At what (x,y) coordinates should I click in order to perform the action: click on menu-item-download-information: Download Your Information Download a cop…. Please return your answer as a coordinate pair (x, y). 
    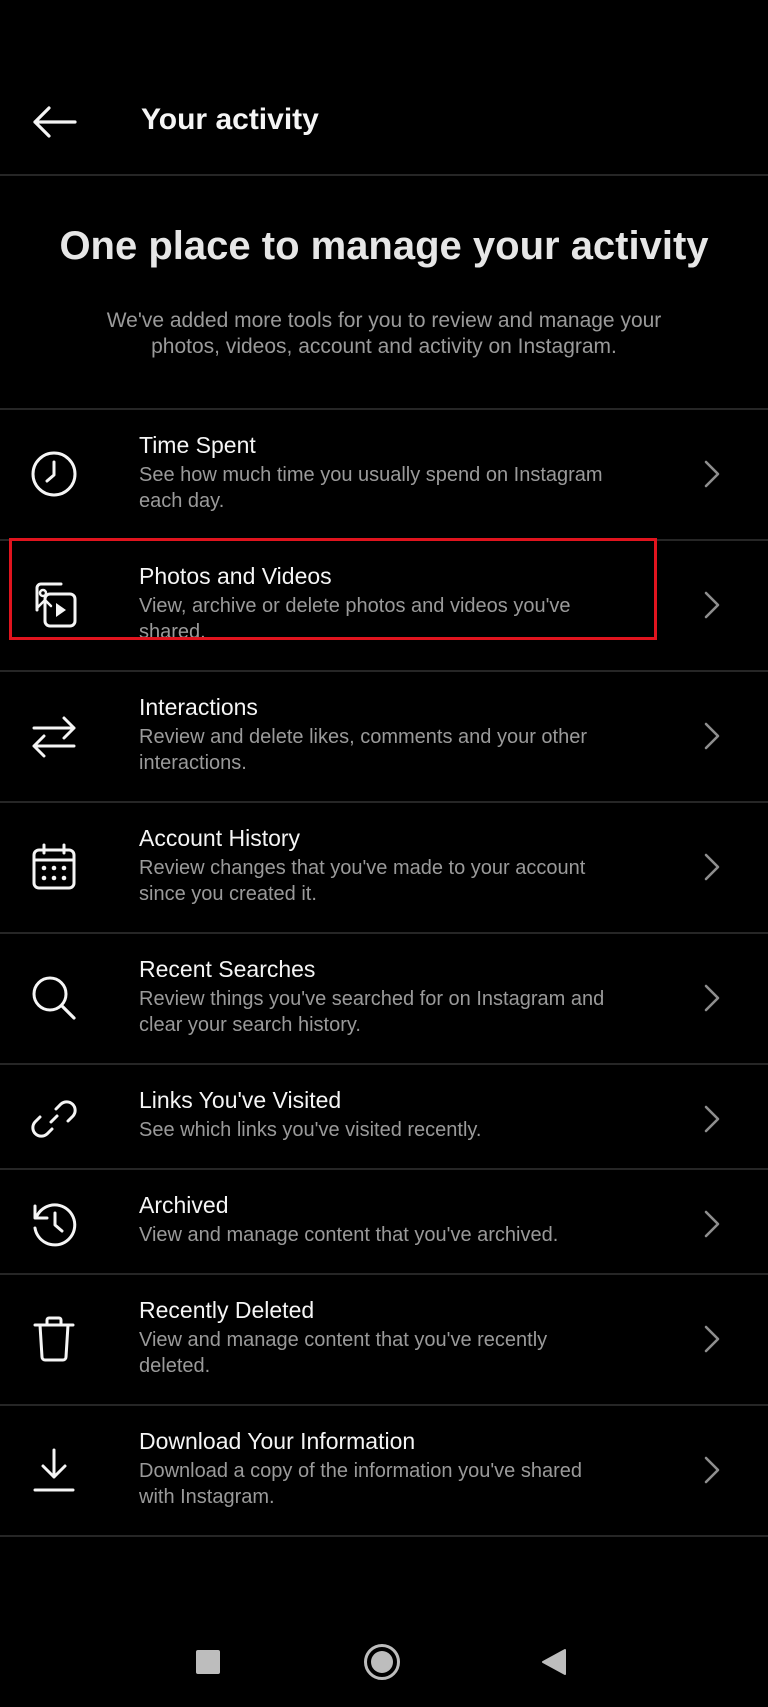
    Looking at the image, I should click on (384, 1471).